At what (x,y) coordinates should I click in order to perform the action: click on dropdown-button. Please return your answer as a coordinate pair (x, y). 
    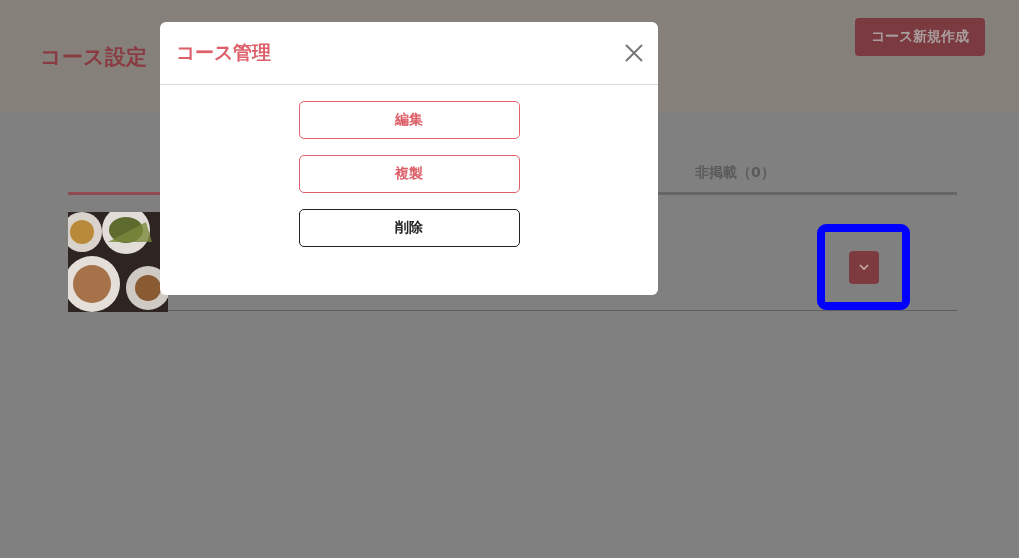
    Looking at the image, I should click on (863, 267).